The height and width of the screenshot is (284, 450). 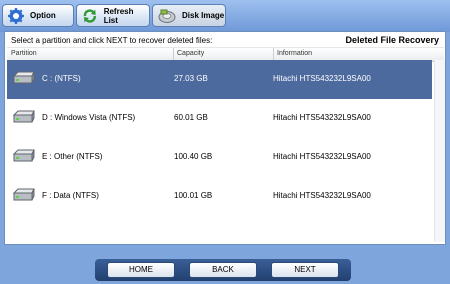 What do you see at coordinates (191, 117) in the screenshot?
I see `partition-capacity: 60.01 GB` at bounding box center [191, 117].